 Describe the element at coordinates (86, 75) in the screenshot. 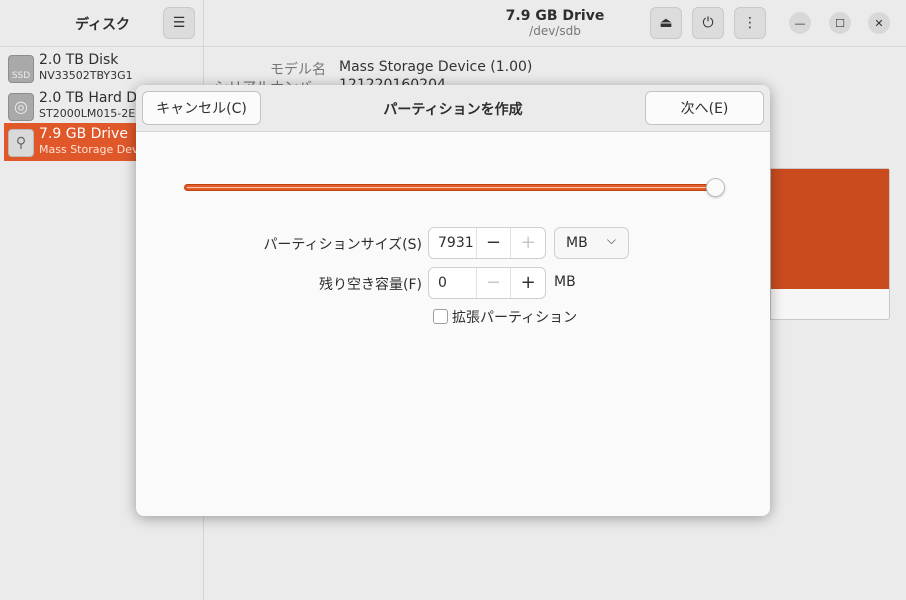

I see `drive-serial: NV33502TBY3G1` at that location.